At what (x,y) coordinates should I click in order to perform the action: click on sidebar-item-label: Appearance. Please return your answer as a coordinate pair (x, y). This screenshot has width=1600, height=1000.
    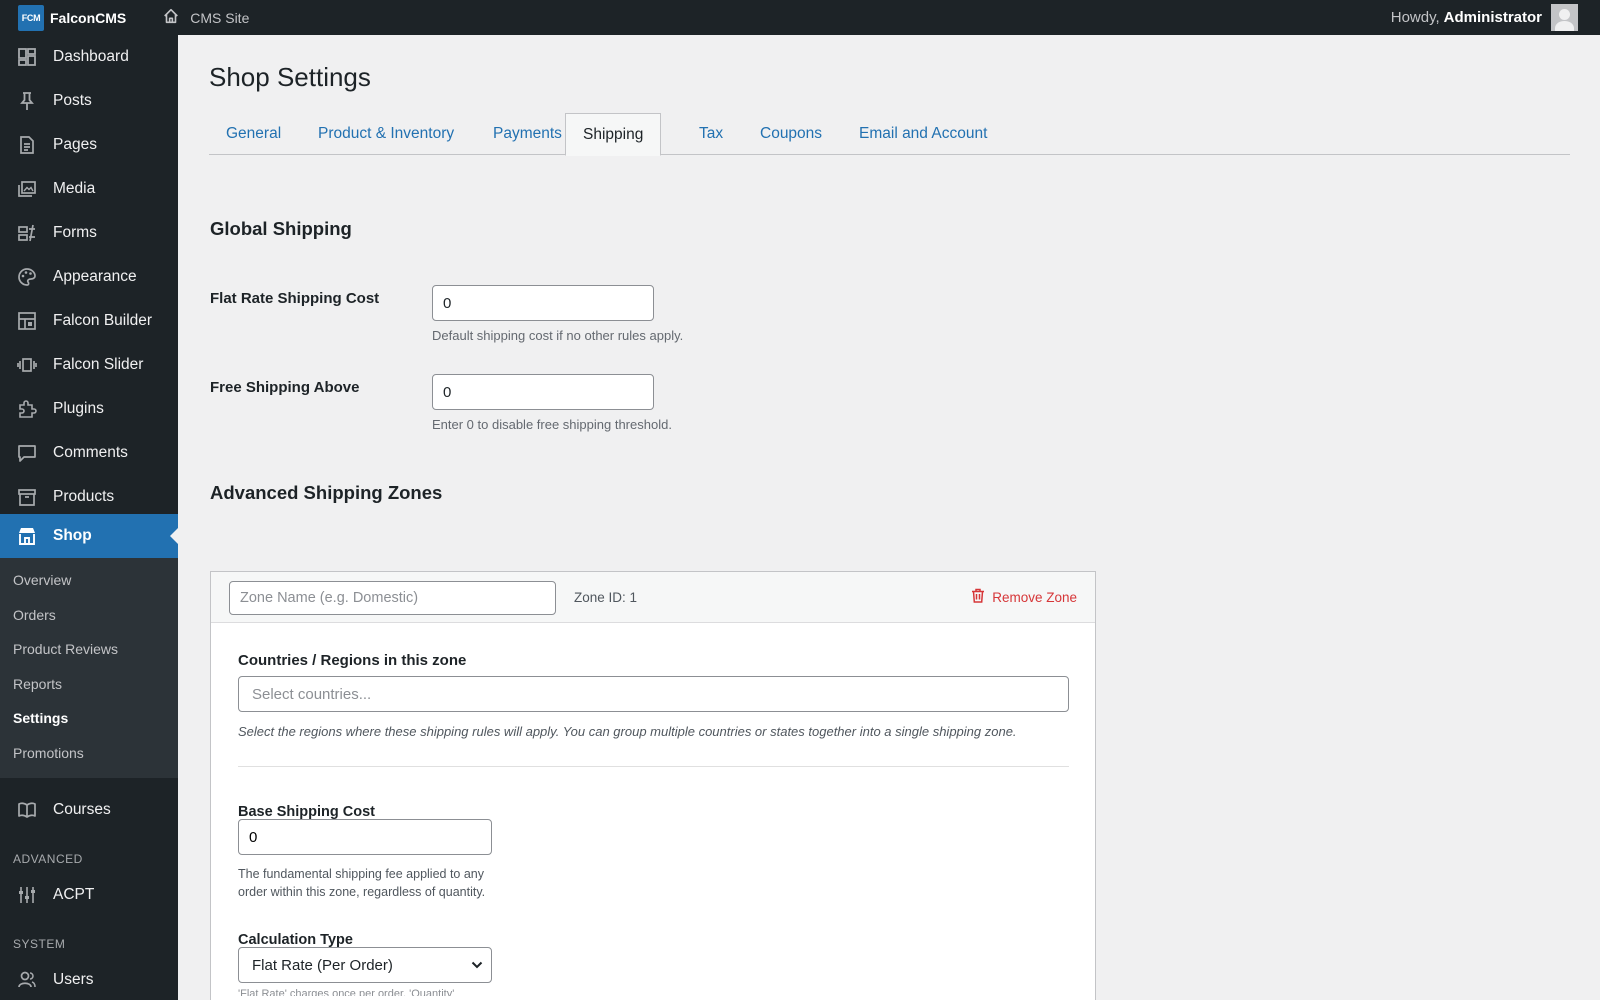
    Looking at the image, I should click on (95, 276).